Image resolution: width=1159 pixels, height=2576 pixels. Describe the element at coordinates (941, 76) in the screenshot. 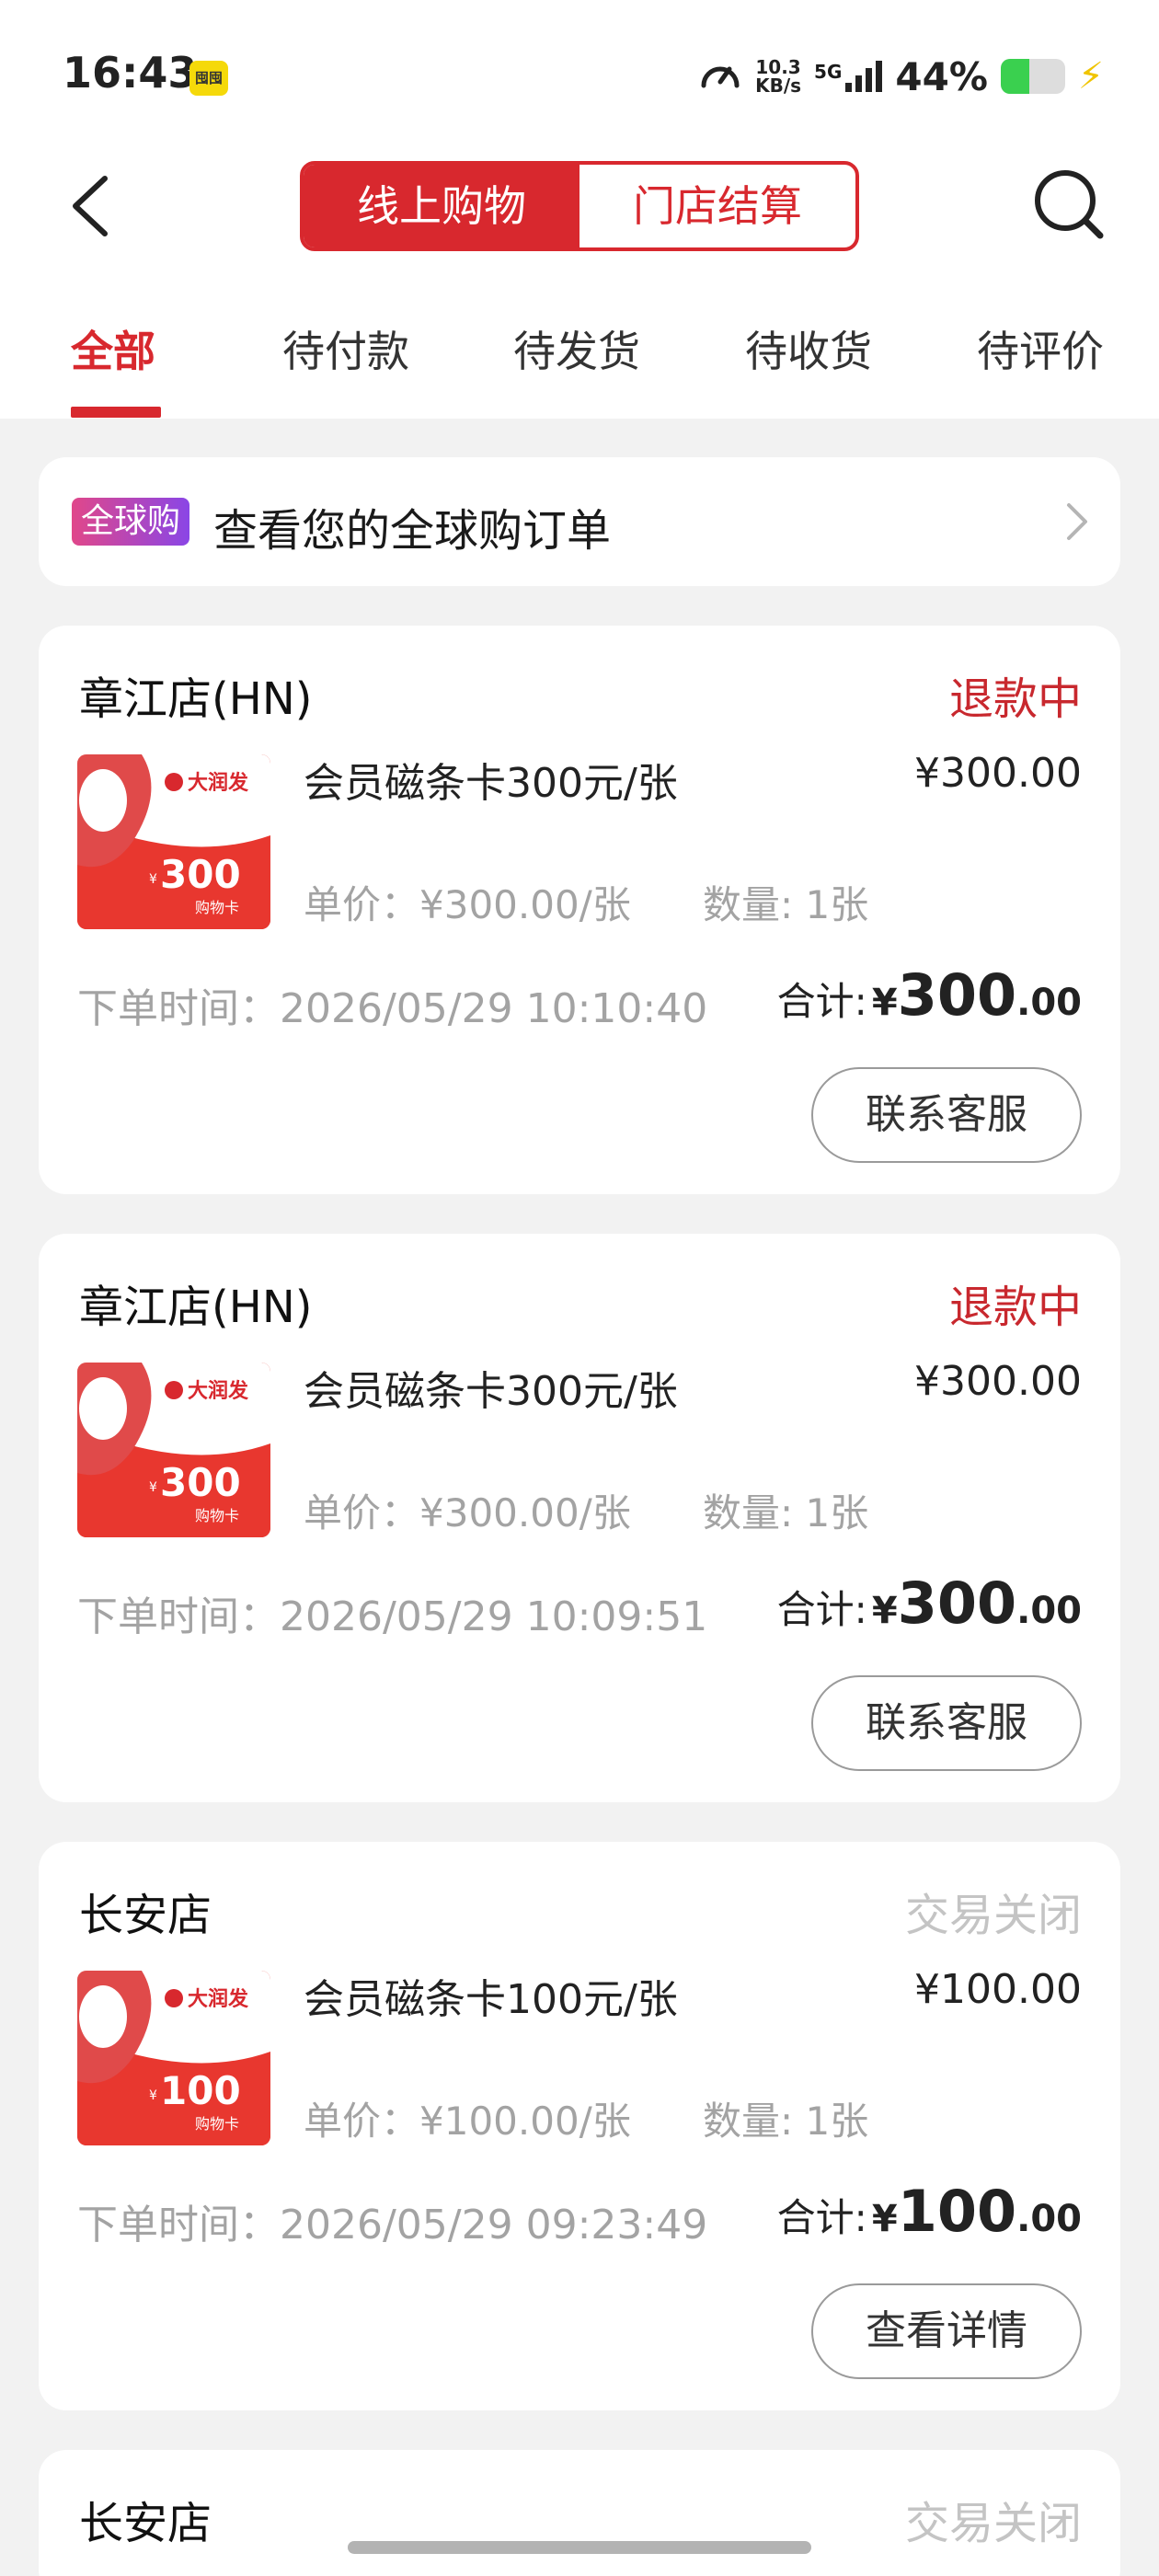

I see `battery-percent: 44%` at that location.